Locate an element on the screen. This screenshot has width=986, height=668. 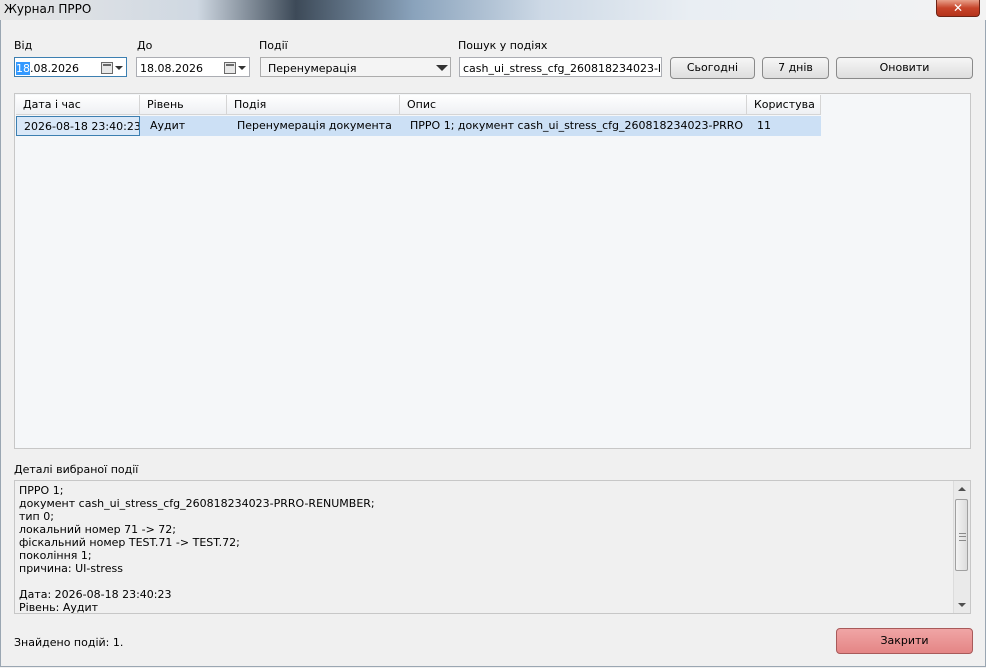
cell-event: Перенумерація документа is located at coordinates (315, 126).